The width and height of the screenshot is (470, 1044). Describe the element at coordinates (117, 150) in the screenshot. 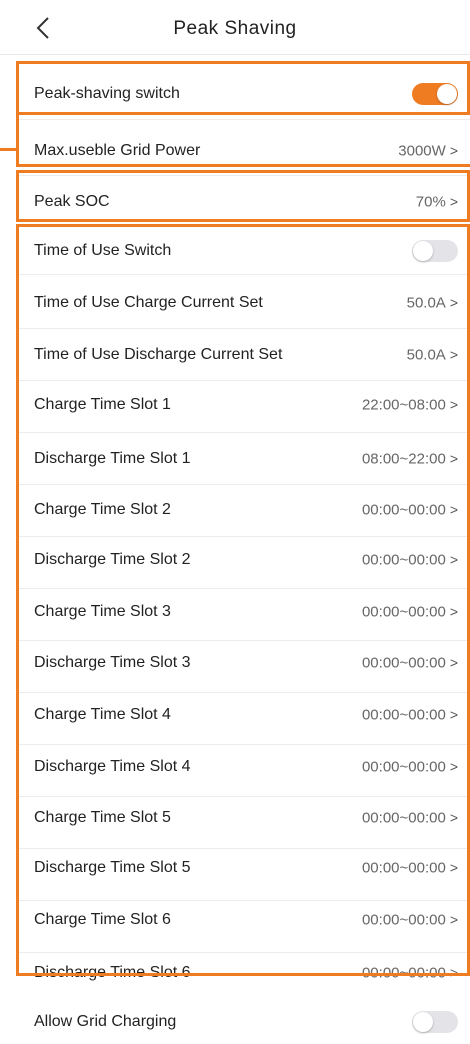

I see `setting-label: Max.useble Grid Power` at that location.